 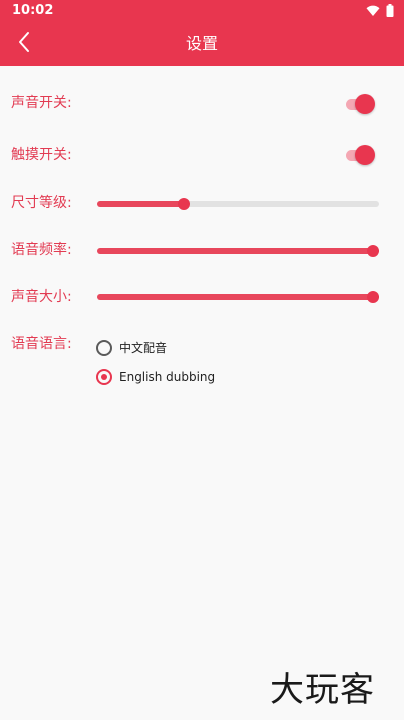 I want to click on page-title: 设置, so click(x=201, y=43).